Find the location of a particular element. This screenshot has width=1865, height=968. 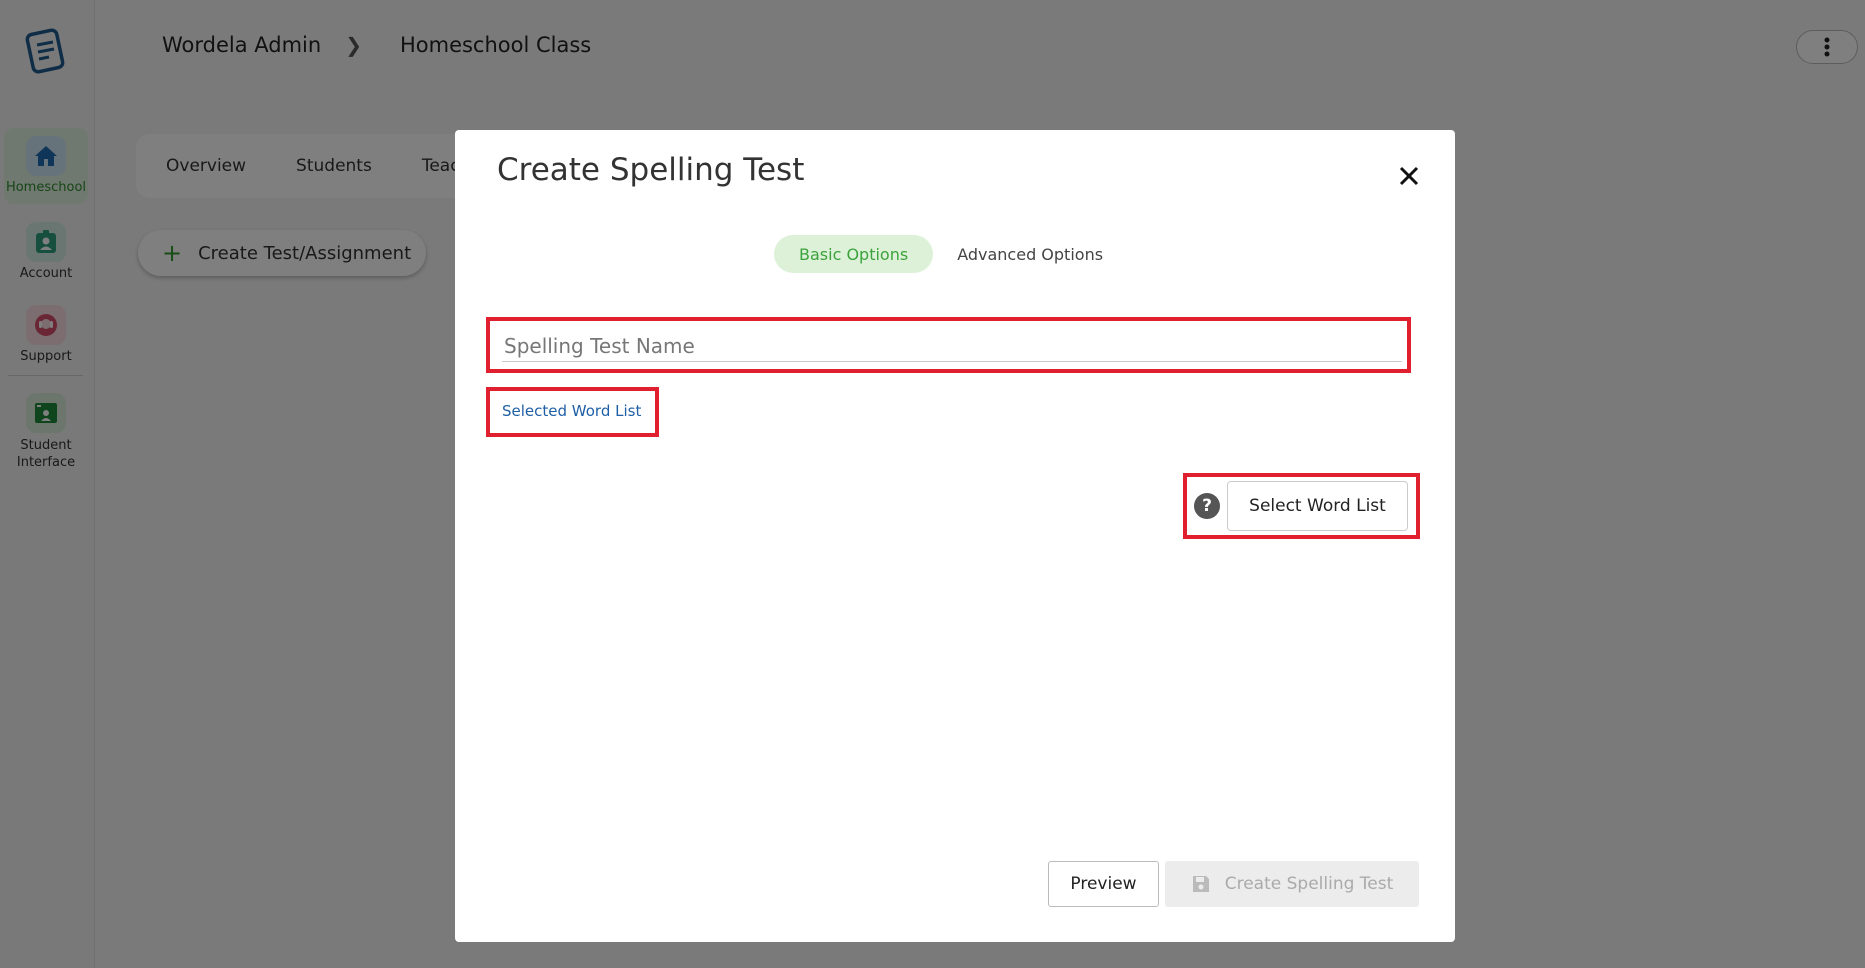

options-tabs: Basic Options Advanced Options is located at coordinates (950, 254).